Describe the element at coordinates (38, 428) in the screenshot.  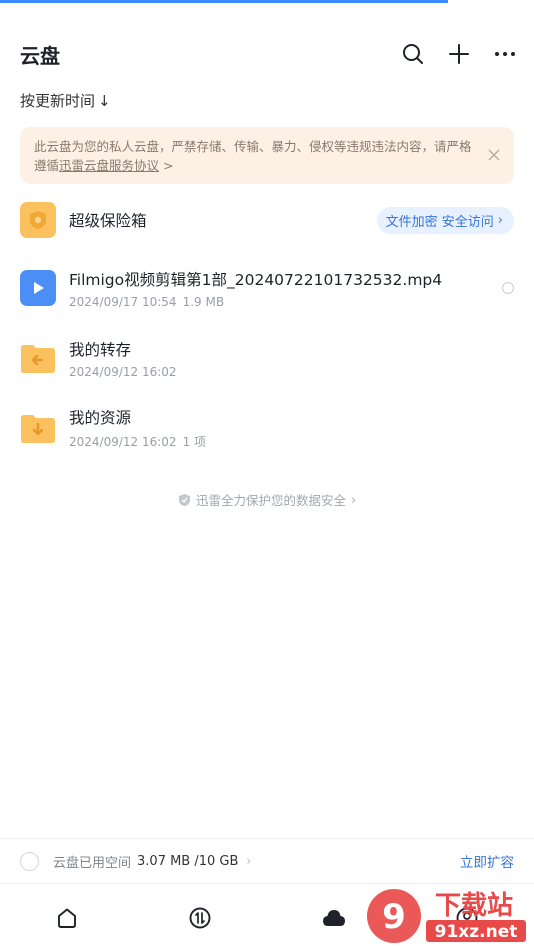
I see `download-folder-icon` at that location.